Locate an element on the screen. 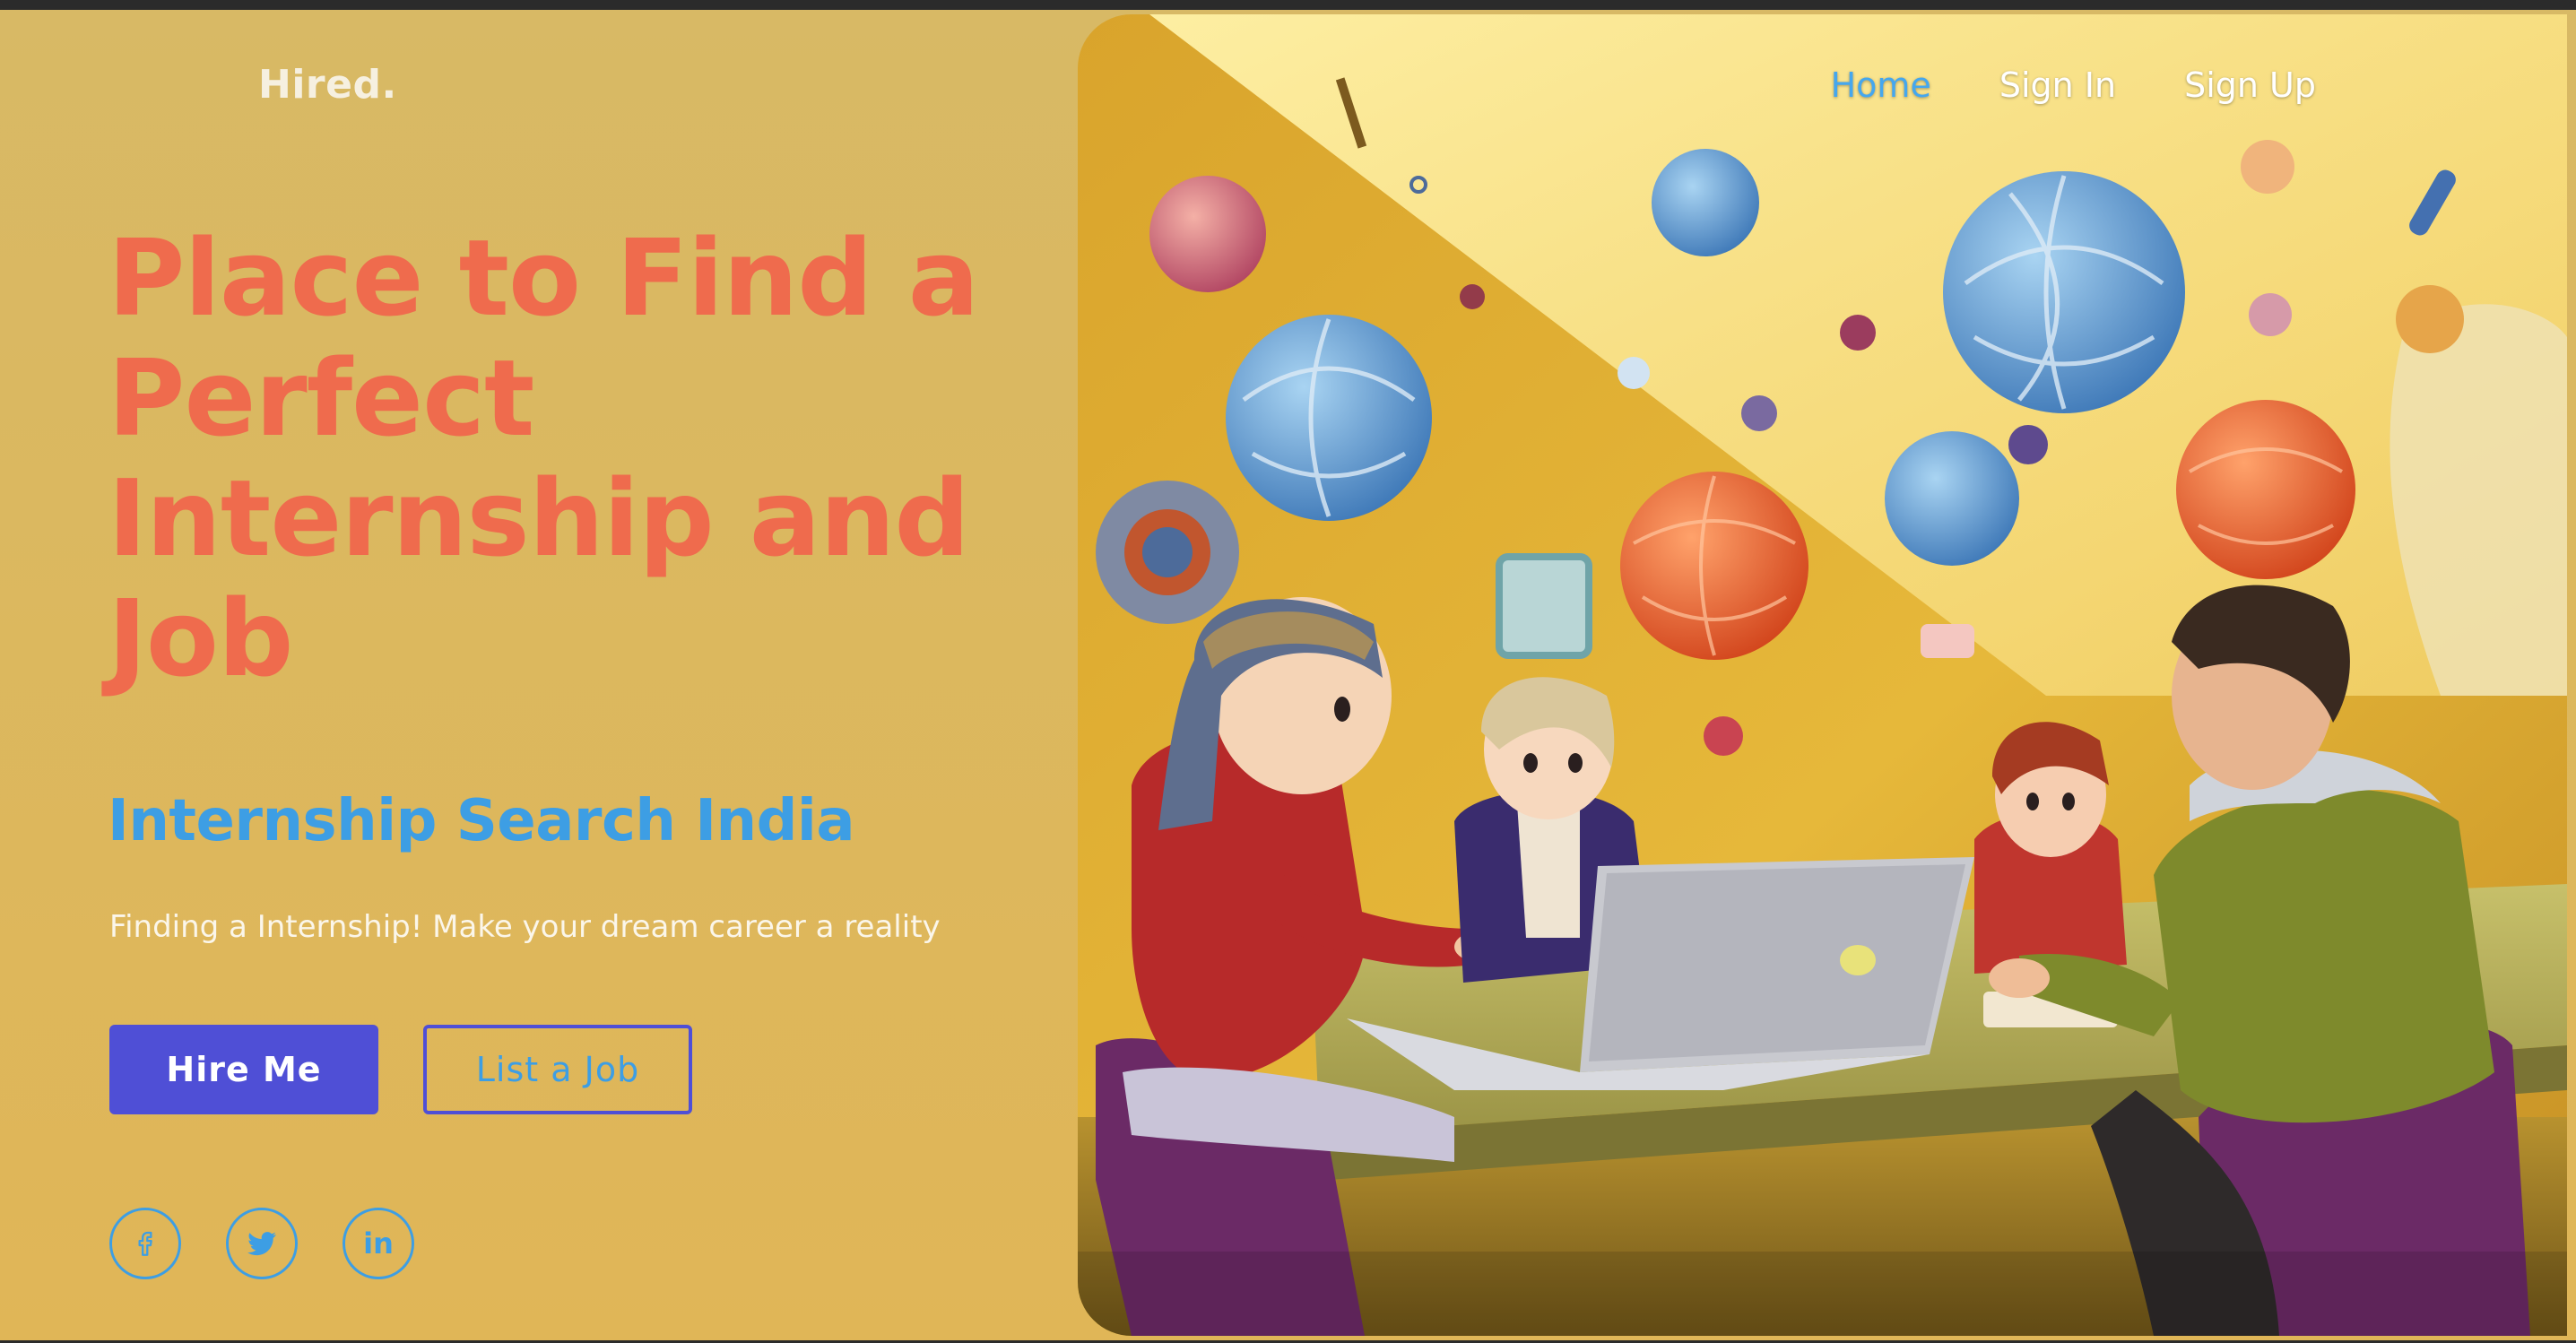 This screenshot has width=2576, height=1343. facebook-icon is located at coordinates (145, 1243).